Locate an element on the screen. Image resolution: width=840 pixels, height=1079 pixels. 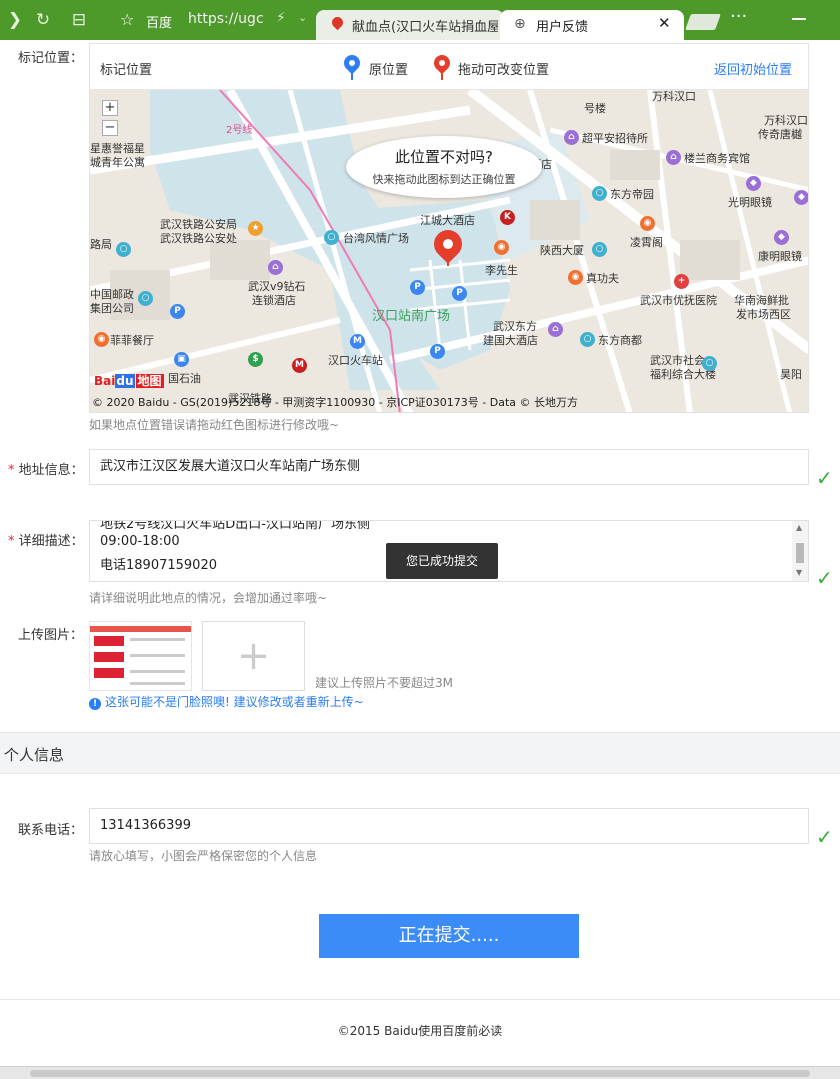
bubble-question: 此位置不对吗? is located at coordinates (444, 157).